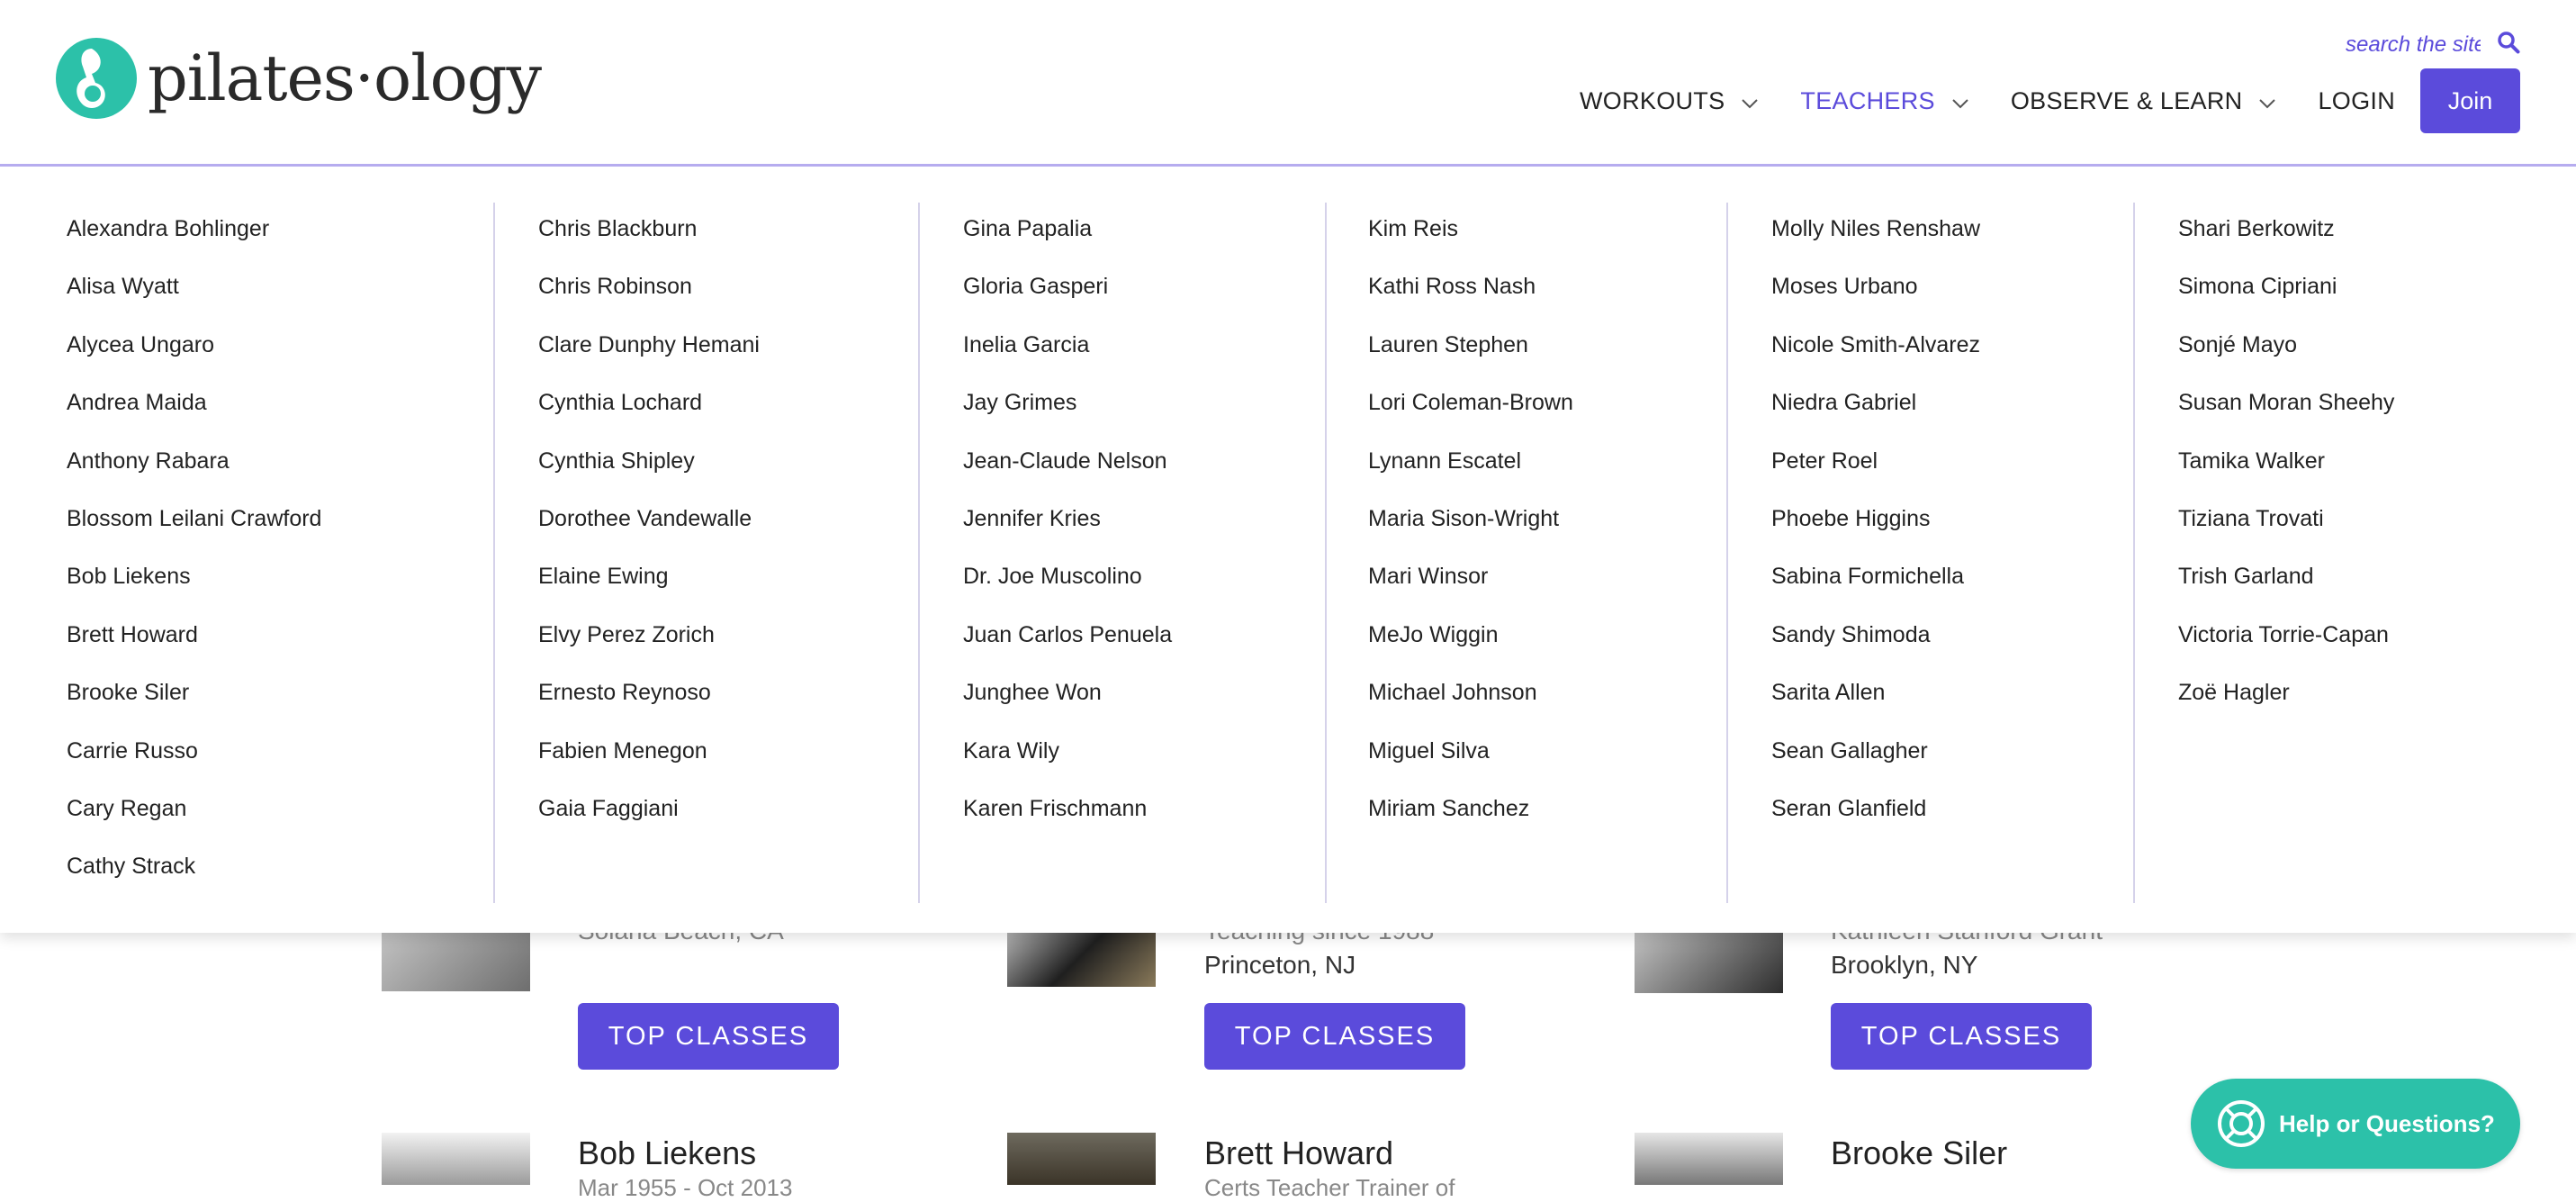 The height and width of the screenshot is (1202, 2576). Describe the element at coordinates (728, 360) in the screenshot. I see `teacher-link: Clare Dunphy Hemani` at that location.